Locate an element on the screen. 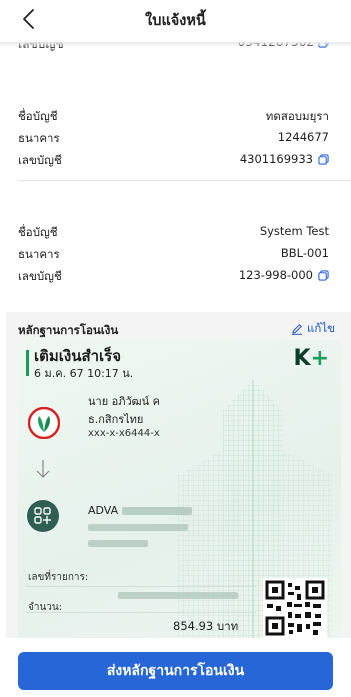  header-shadow is located at coordinates (175, 44).